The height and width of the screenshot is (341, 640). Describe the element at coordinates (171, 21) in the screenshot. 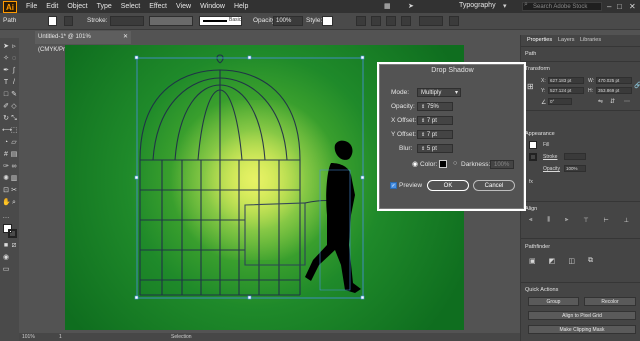

I see `variable-width-profile` at that location.